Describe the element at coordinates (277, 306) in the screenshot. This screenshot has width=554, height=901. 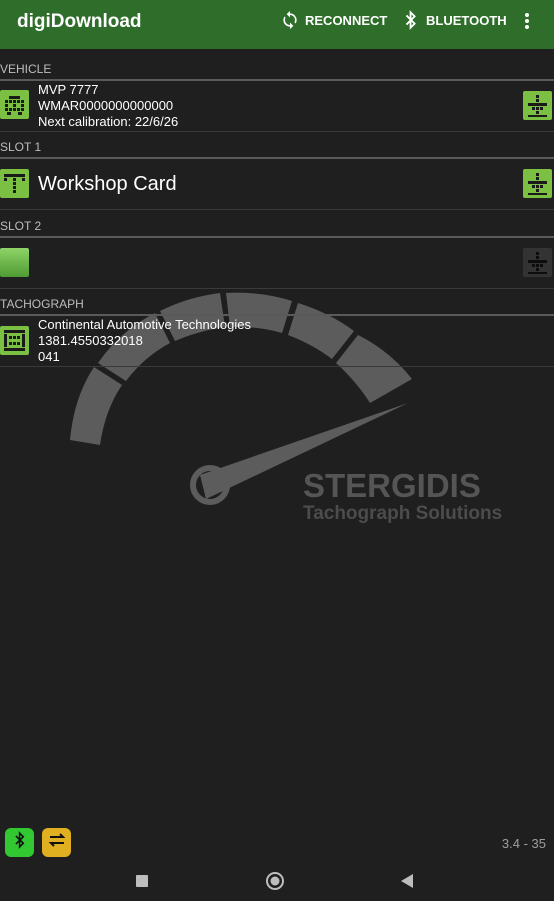
I see `section-header-tachograph: TACHOGRAPH` at that location.